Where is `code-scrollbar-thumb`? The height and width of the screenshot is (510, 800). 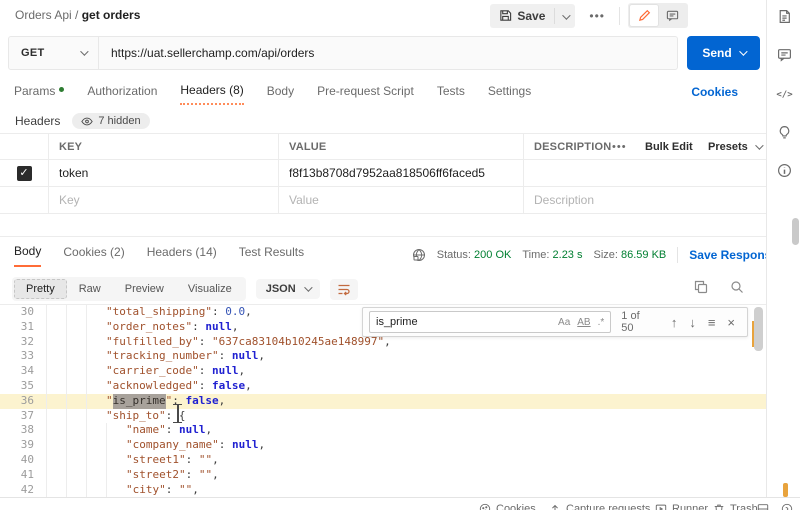
code-scrollbar-thumb is located at coordinates (758, 329).